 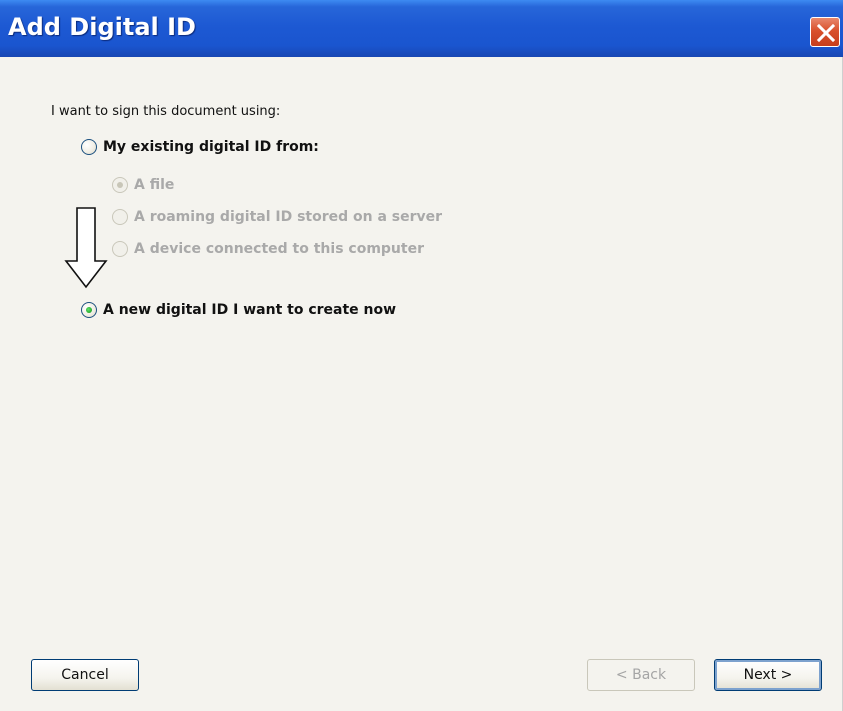 I want to click on option-label: A device connected to this computer, so click(x=279, y=249).